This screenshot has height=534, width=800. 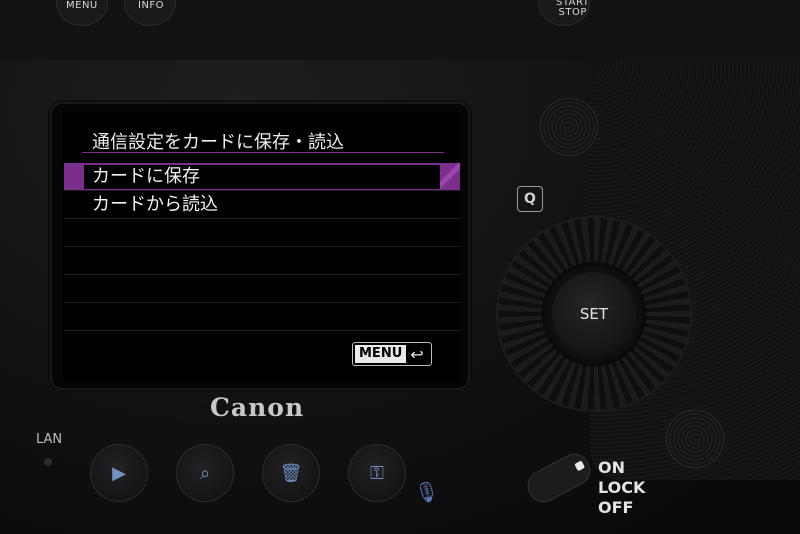 What do you see at coordinates (417, 354) in the screenshot?
I see `return-arrow-icon: ↩` at bounding box center [417, 354].